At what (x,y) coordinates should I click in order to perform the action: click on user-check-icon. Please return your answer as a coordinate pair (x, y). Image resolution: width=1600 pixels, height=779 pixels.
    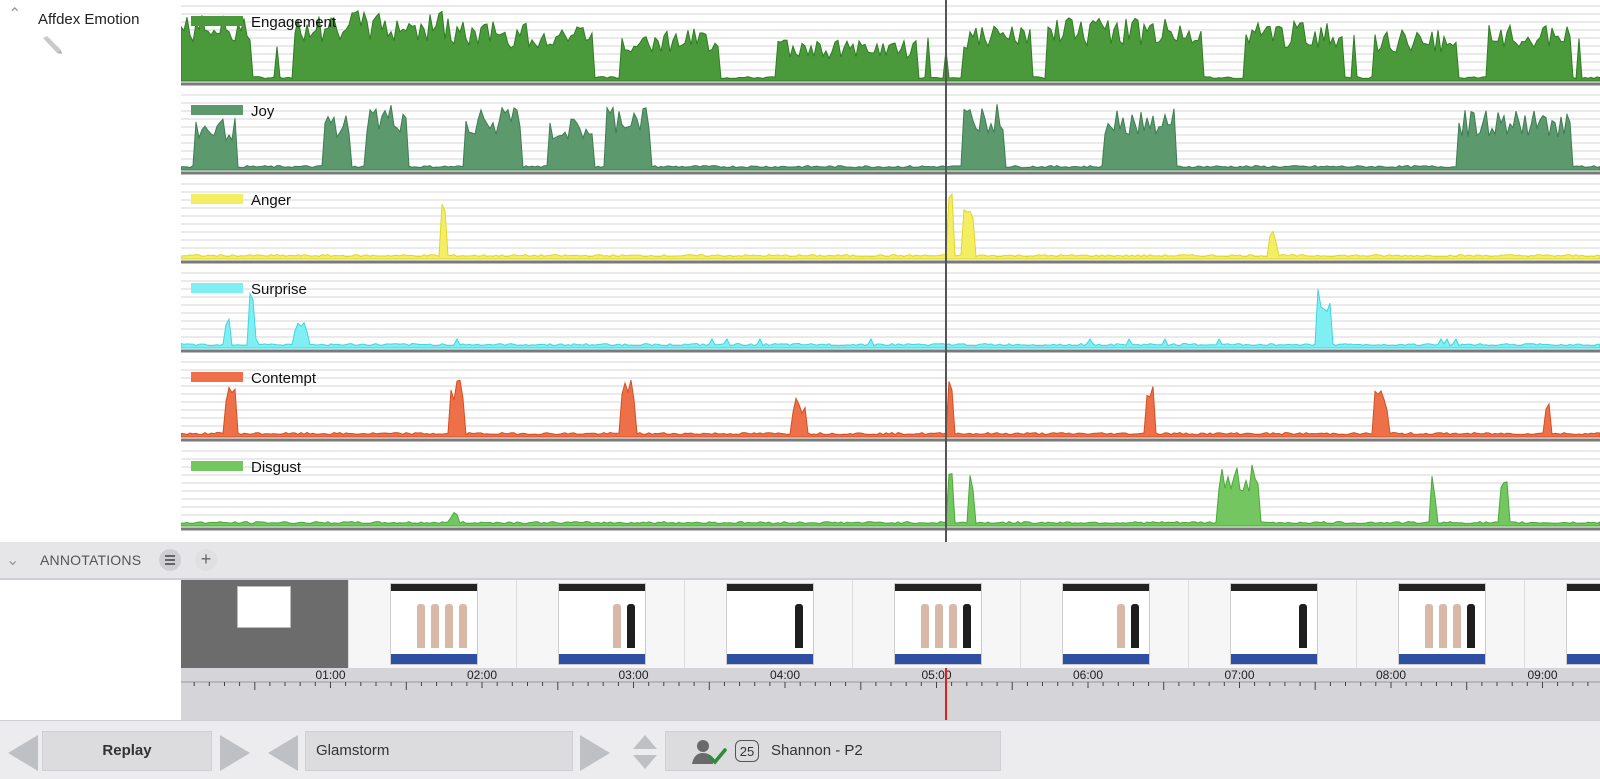
    Looking at the image, I should click on (709, 752).